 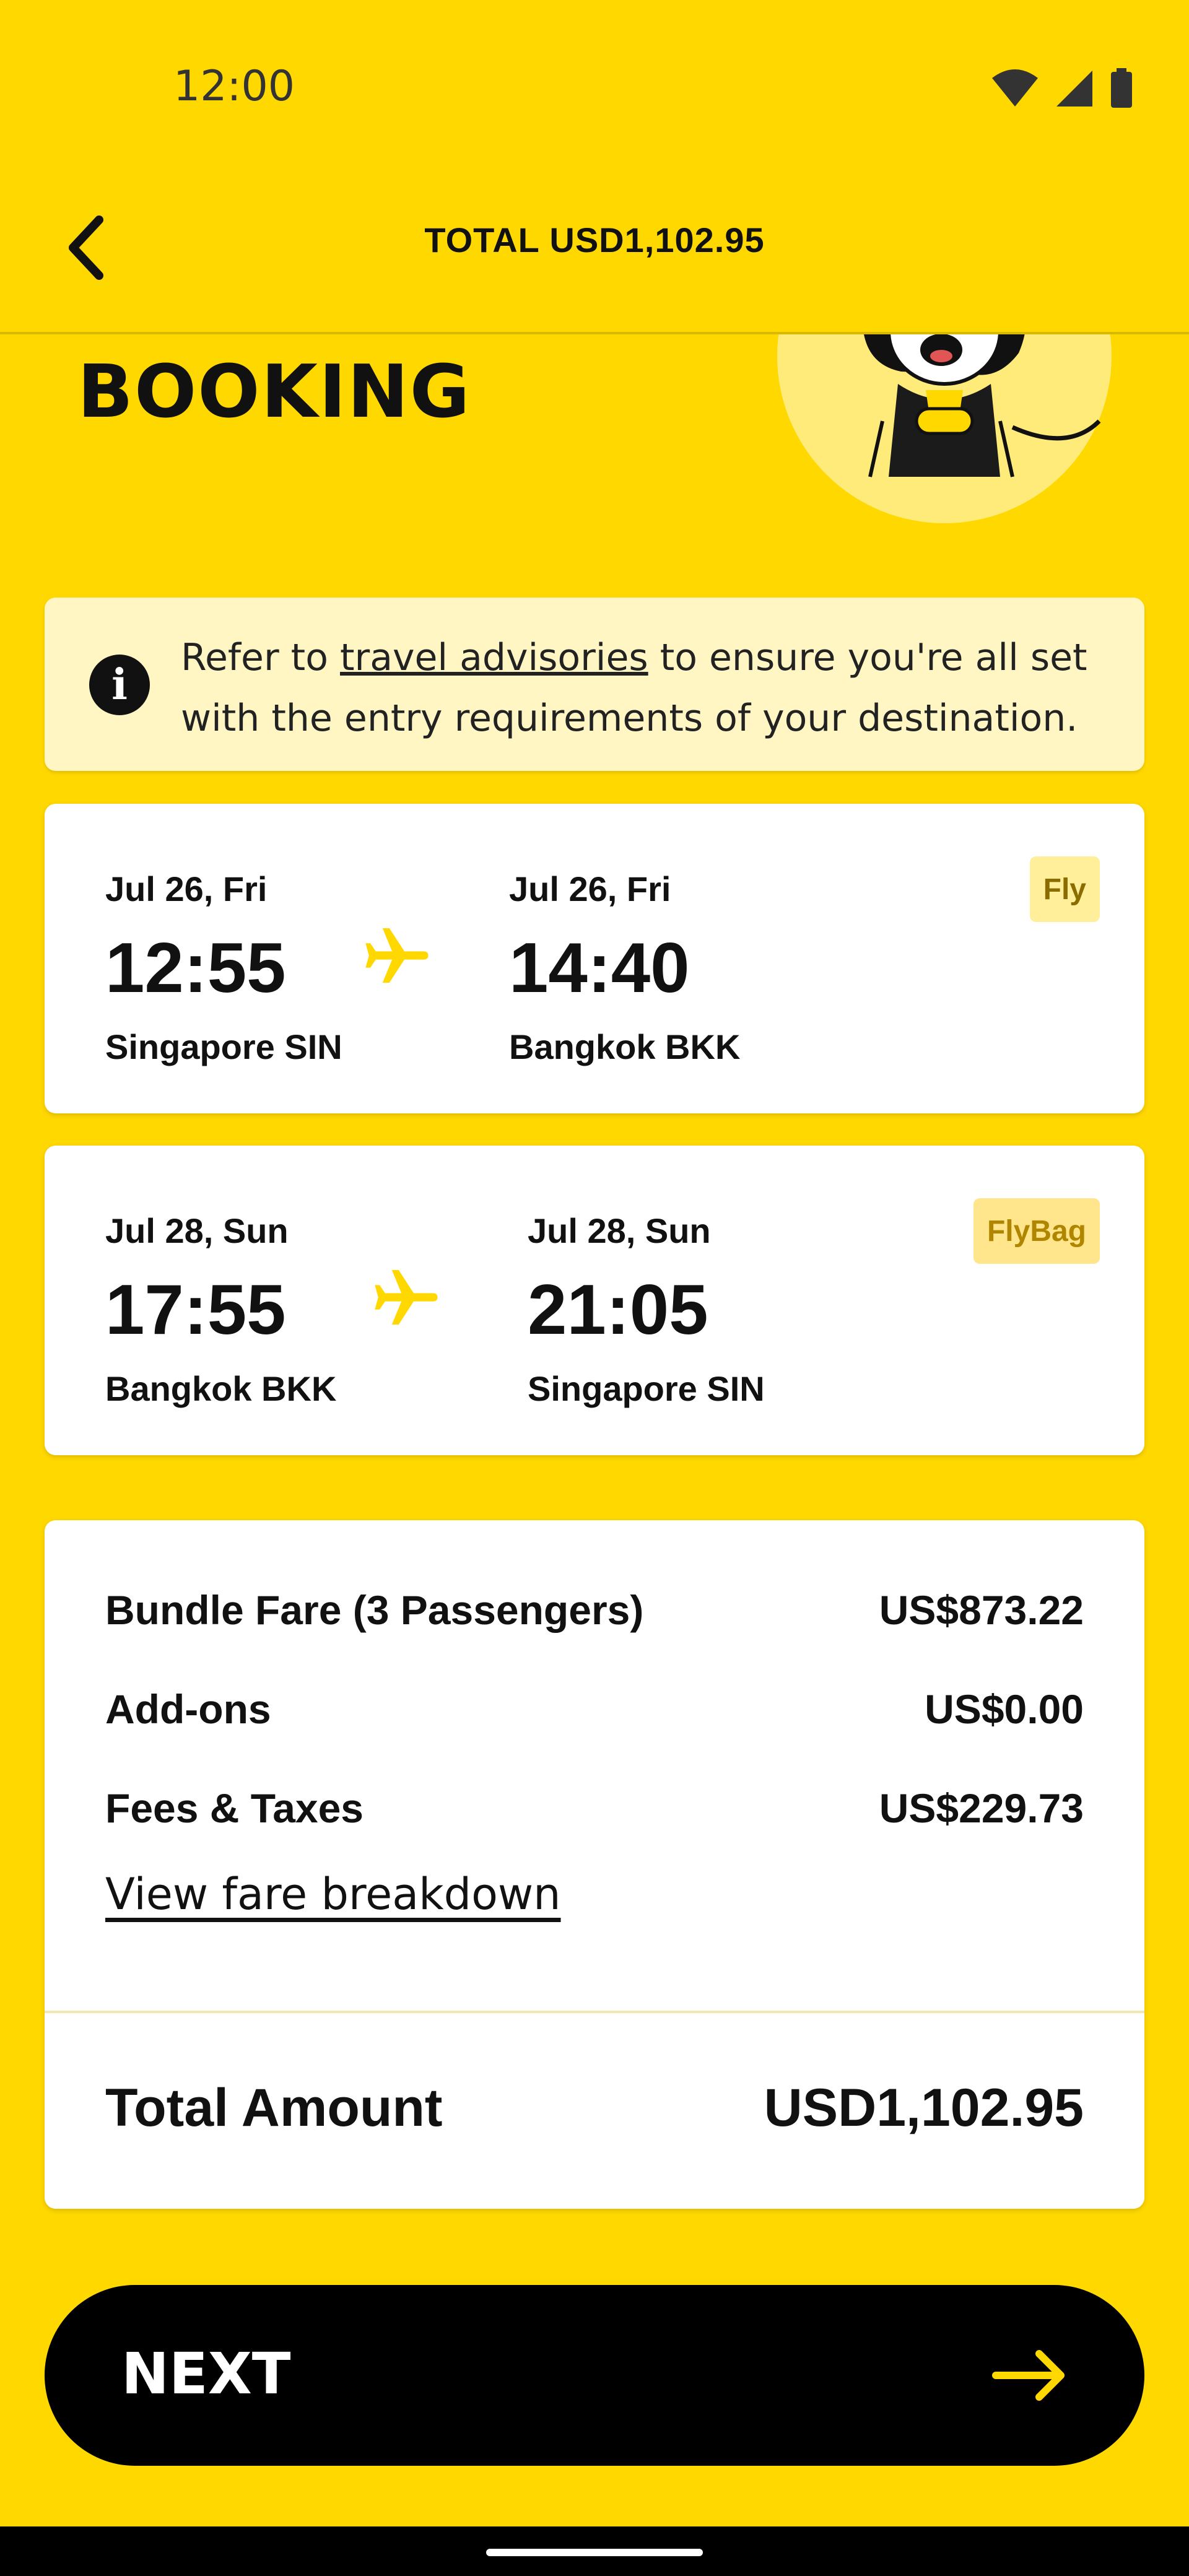 What do you see at coordinates (224, 1046) in the screenshot?
I see `departure-place: Singapore SIN` at bounding box center [224, 1046].